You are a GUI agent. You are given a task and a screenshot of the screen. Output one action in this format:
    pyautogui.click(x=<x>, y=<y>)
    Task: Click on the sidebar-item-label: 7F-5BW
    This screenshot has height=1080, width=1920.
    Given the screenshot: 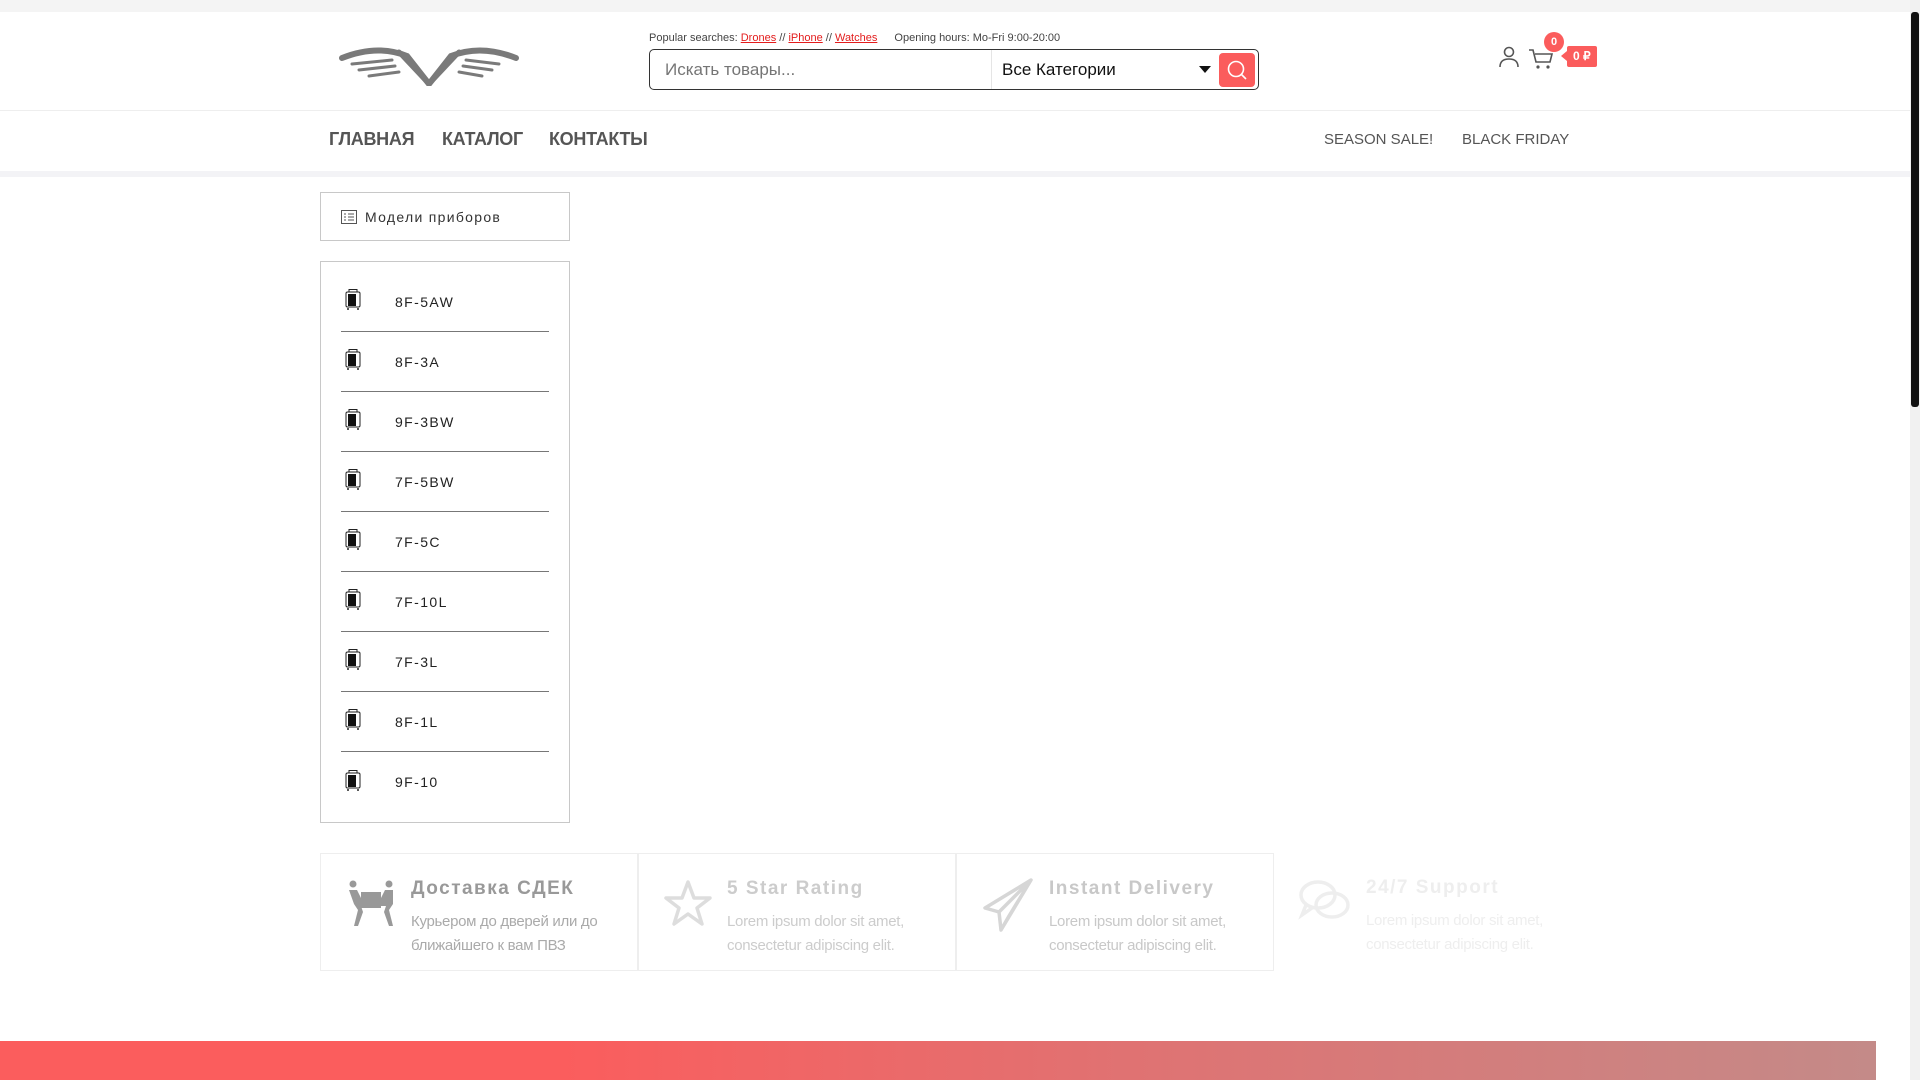 What is the action you would take?
    pyautogui.click(x=425, y=481)
    